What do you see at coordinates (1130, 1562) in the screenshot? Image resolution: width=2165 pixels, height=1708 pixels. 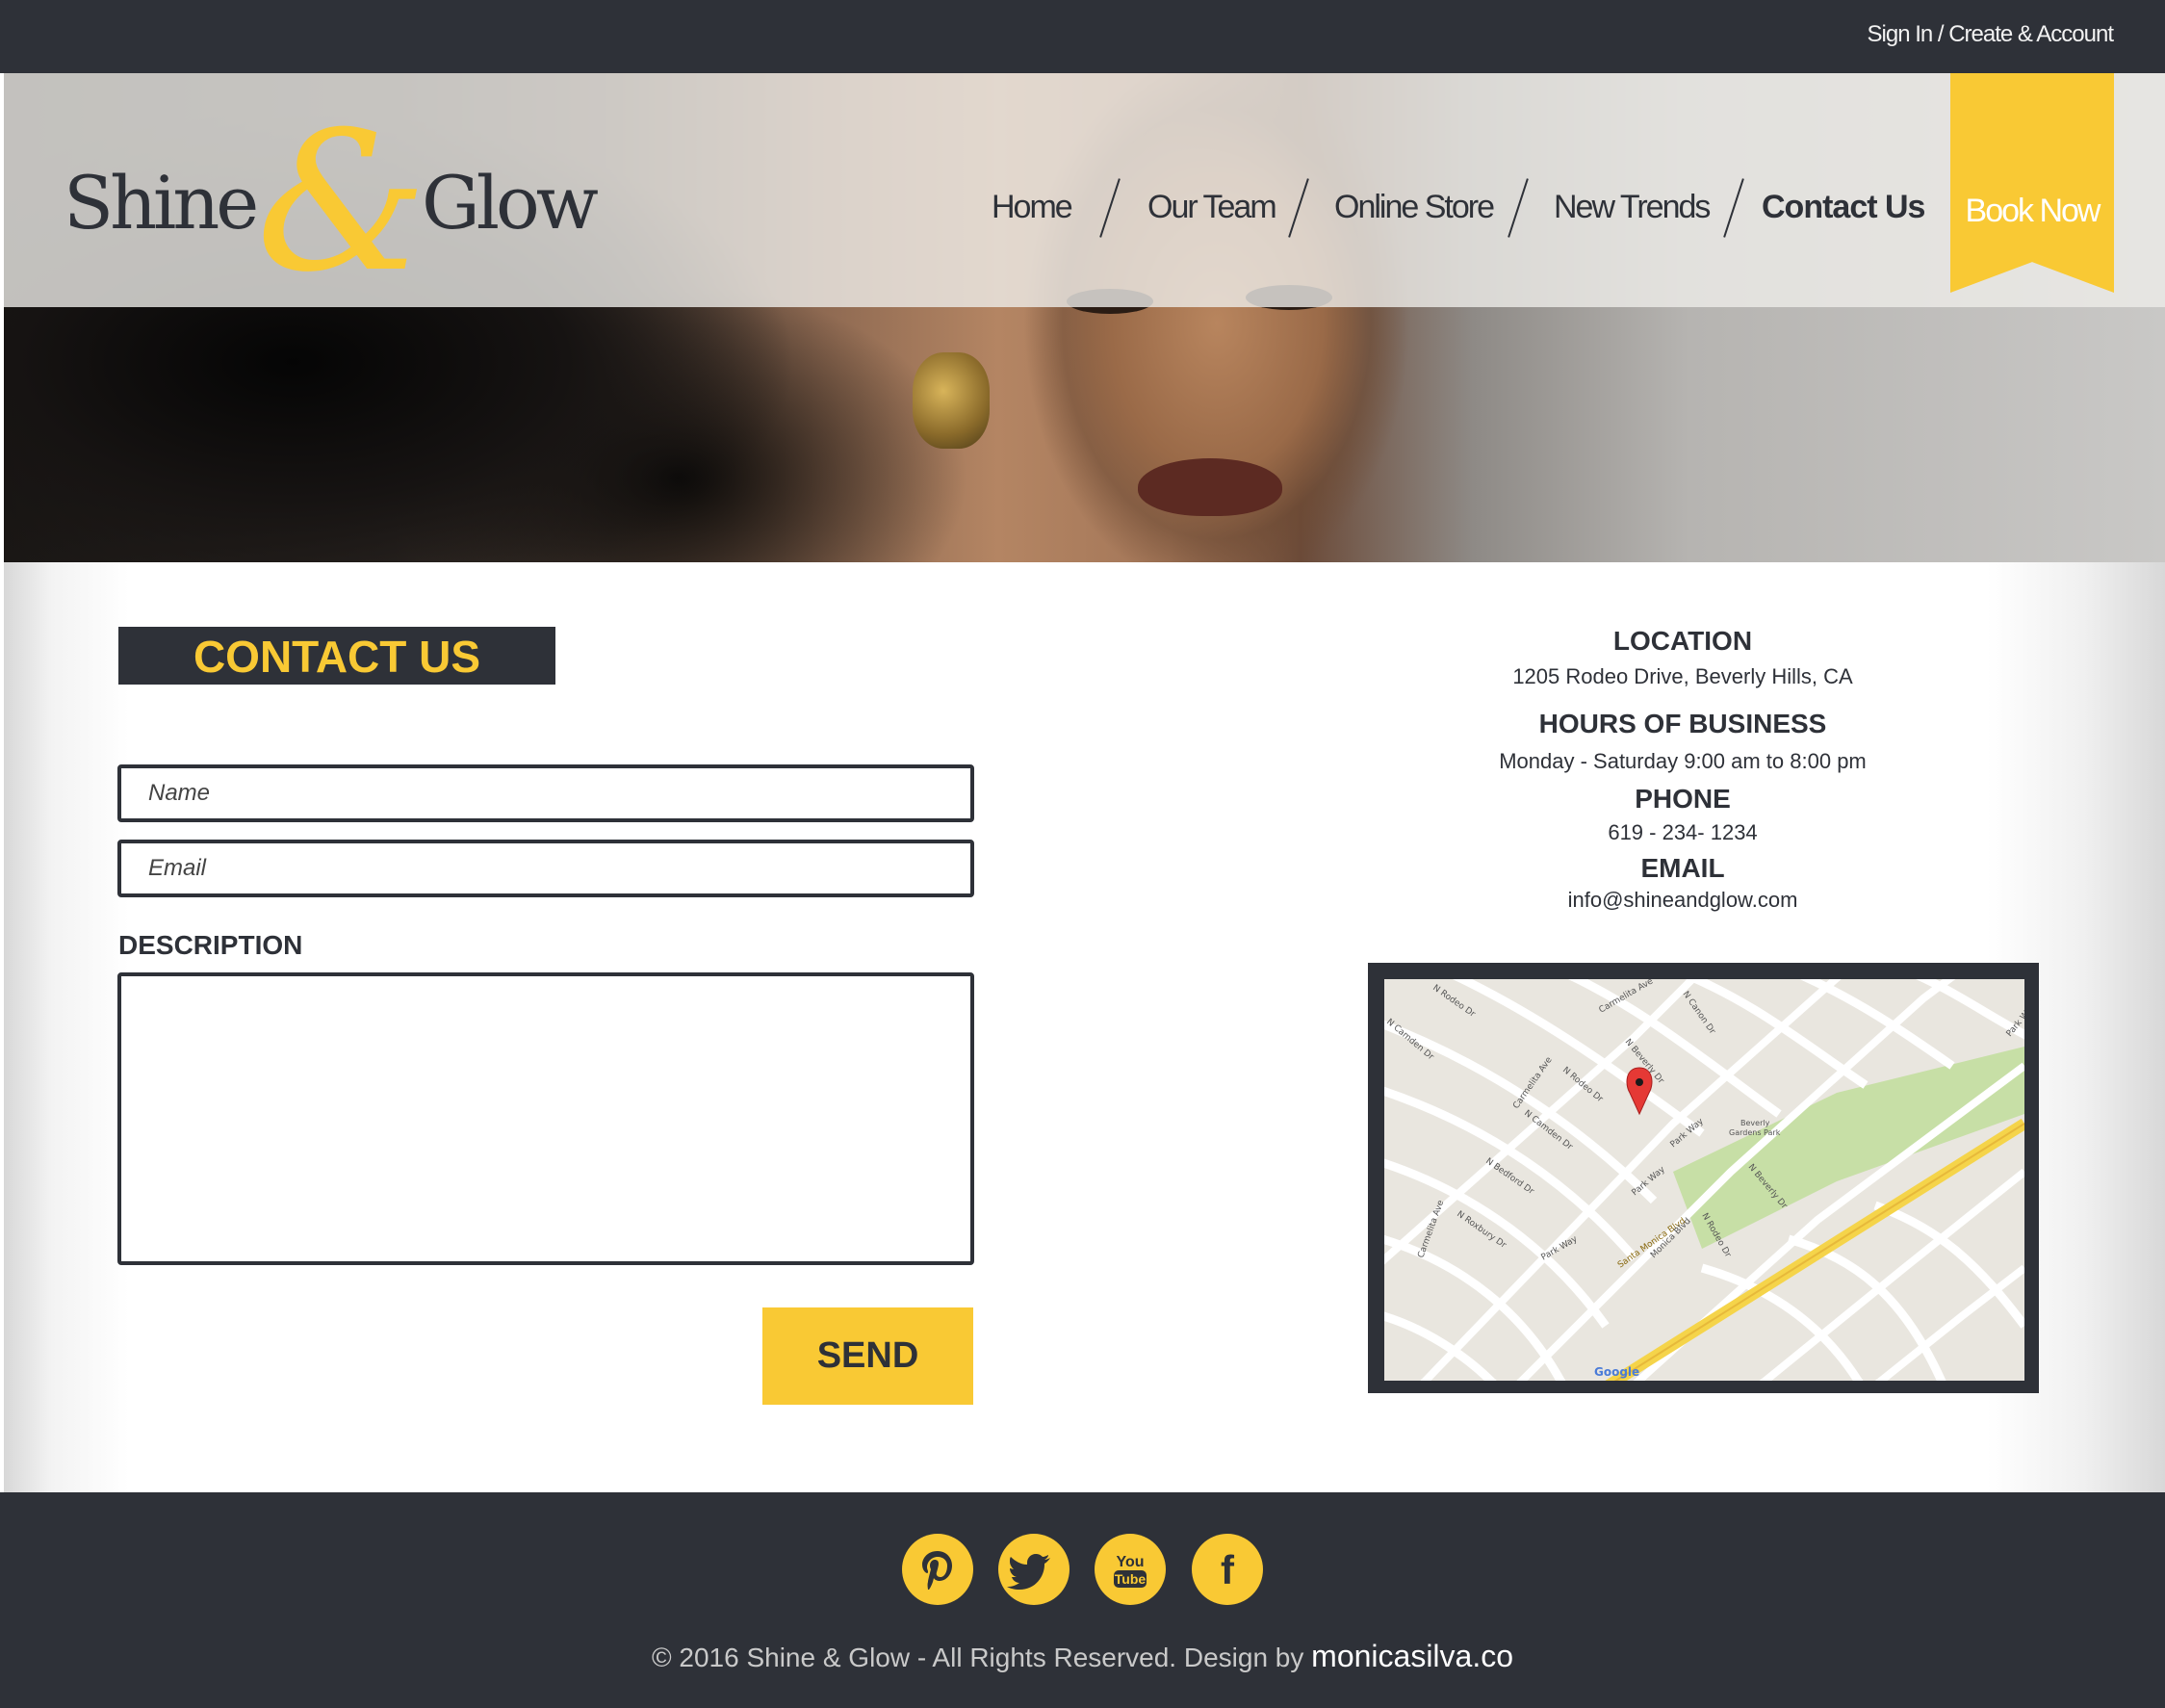 I see `youtube-you-text: You` at bounding box center [1130, 1562].